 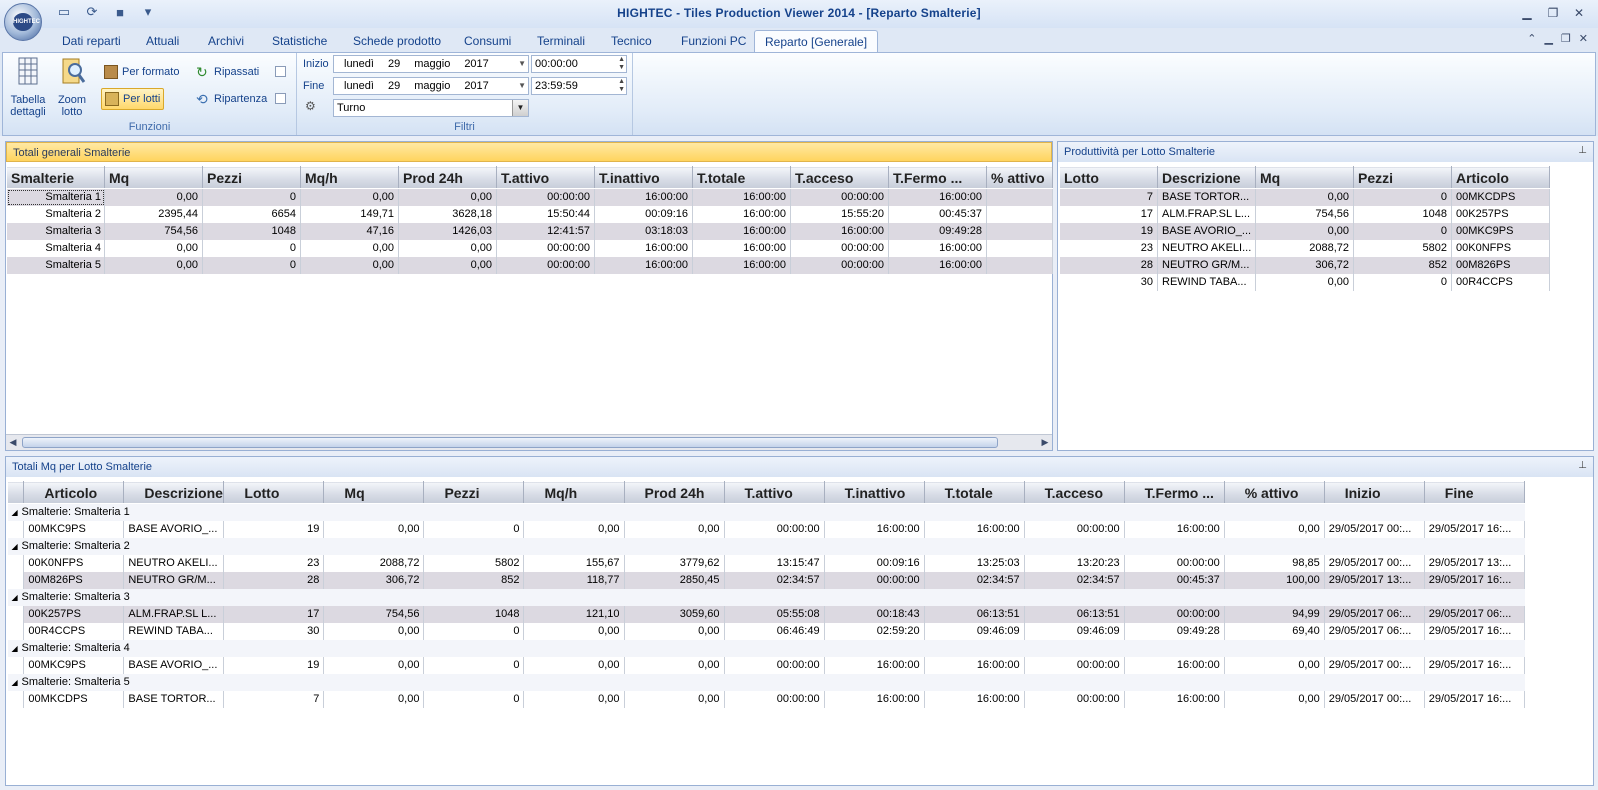 What do you see at coordinates (1374, 492) in the screenshot?
I see `column-header: Inizio` at bounding box center [1374, 492].